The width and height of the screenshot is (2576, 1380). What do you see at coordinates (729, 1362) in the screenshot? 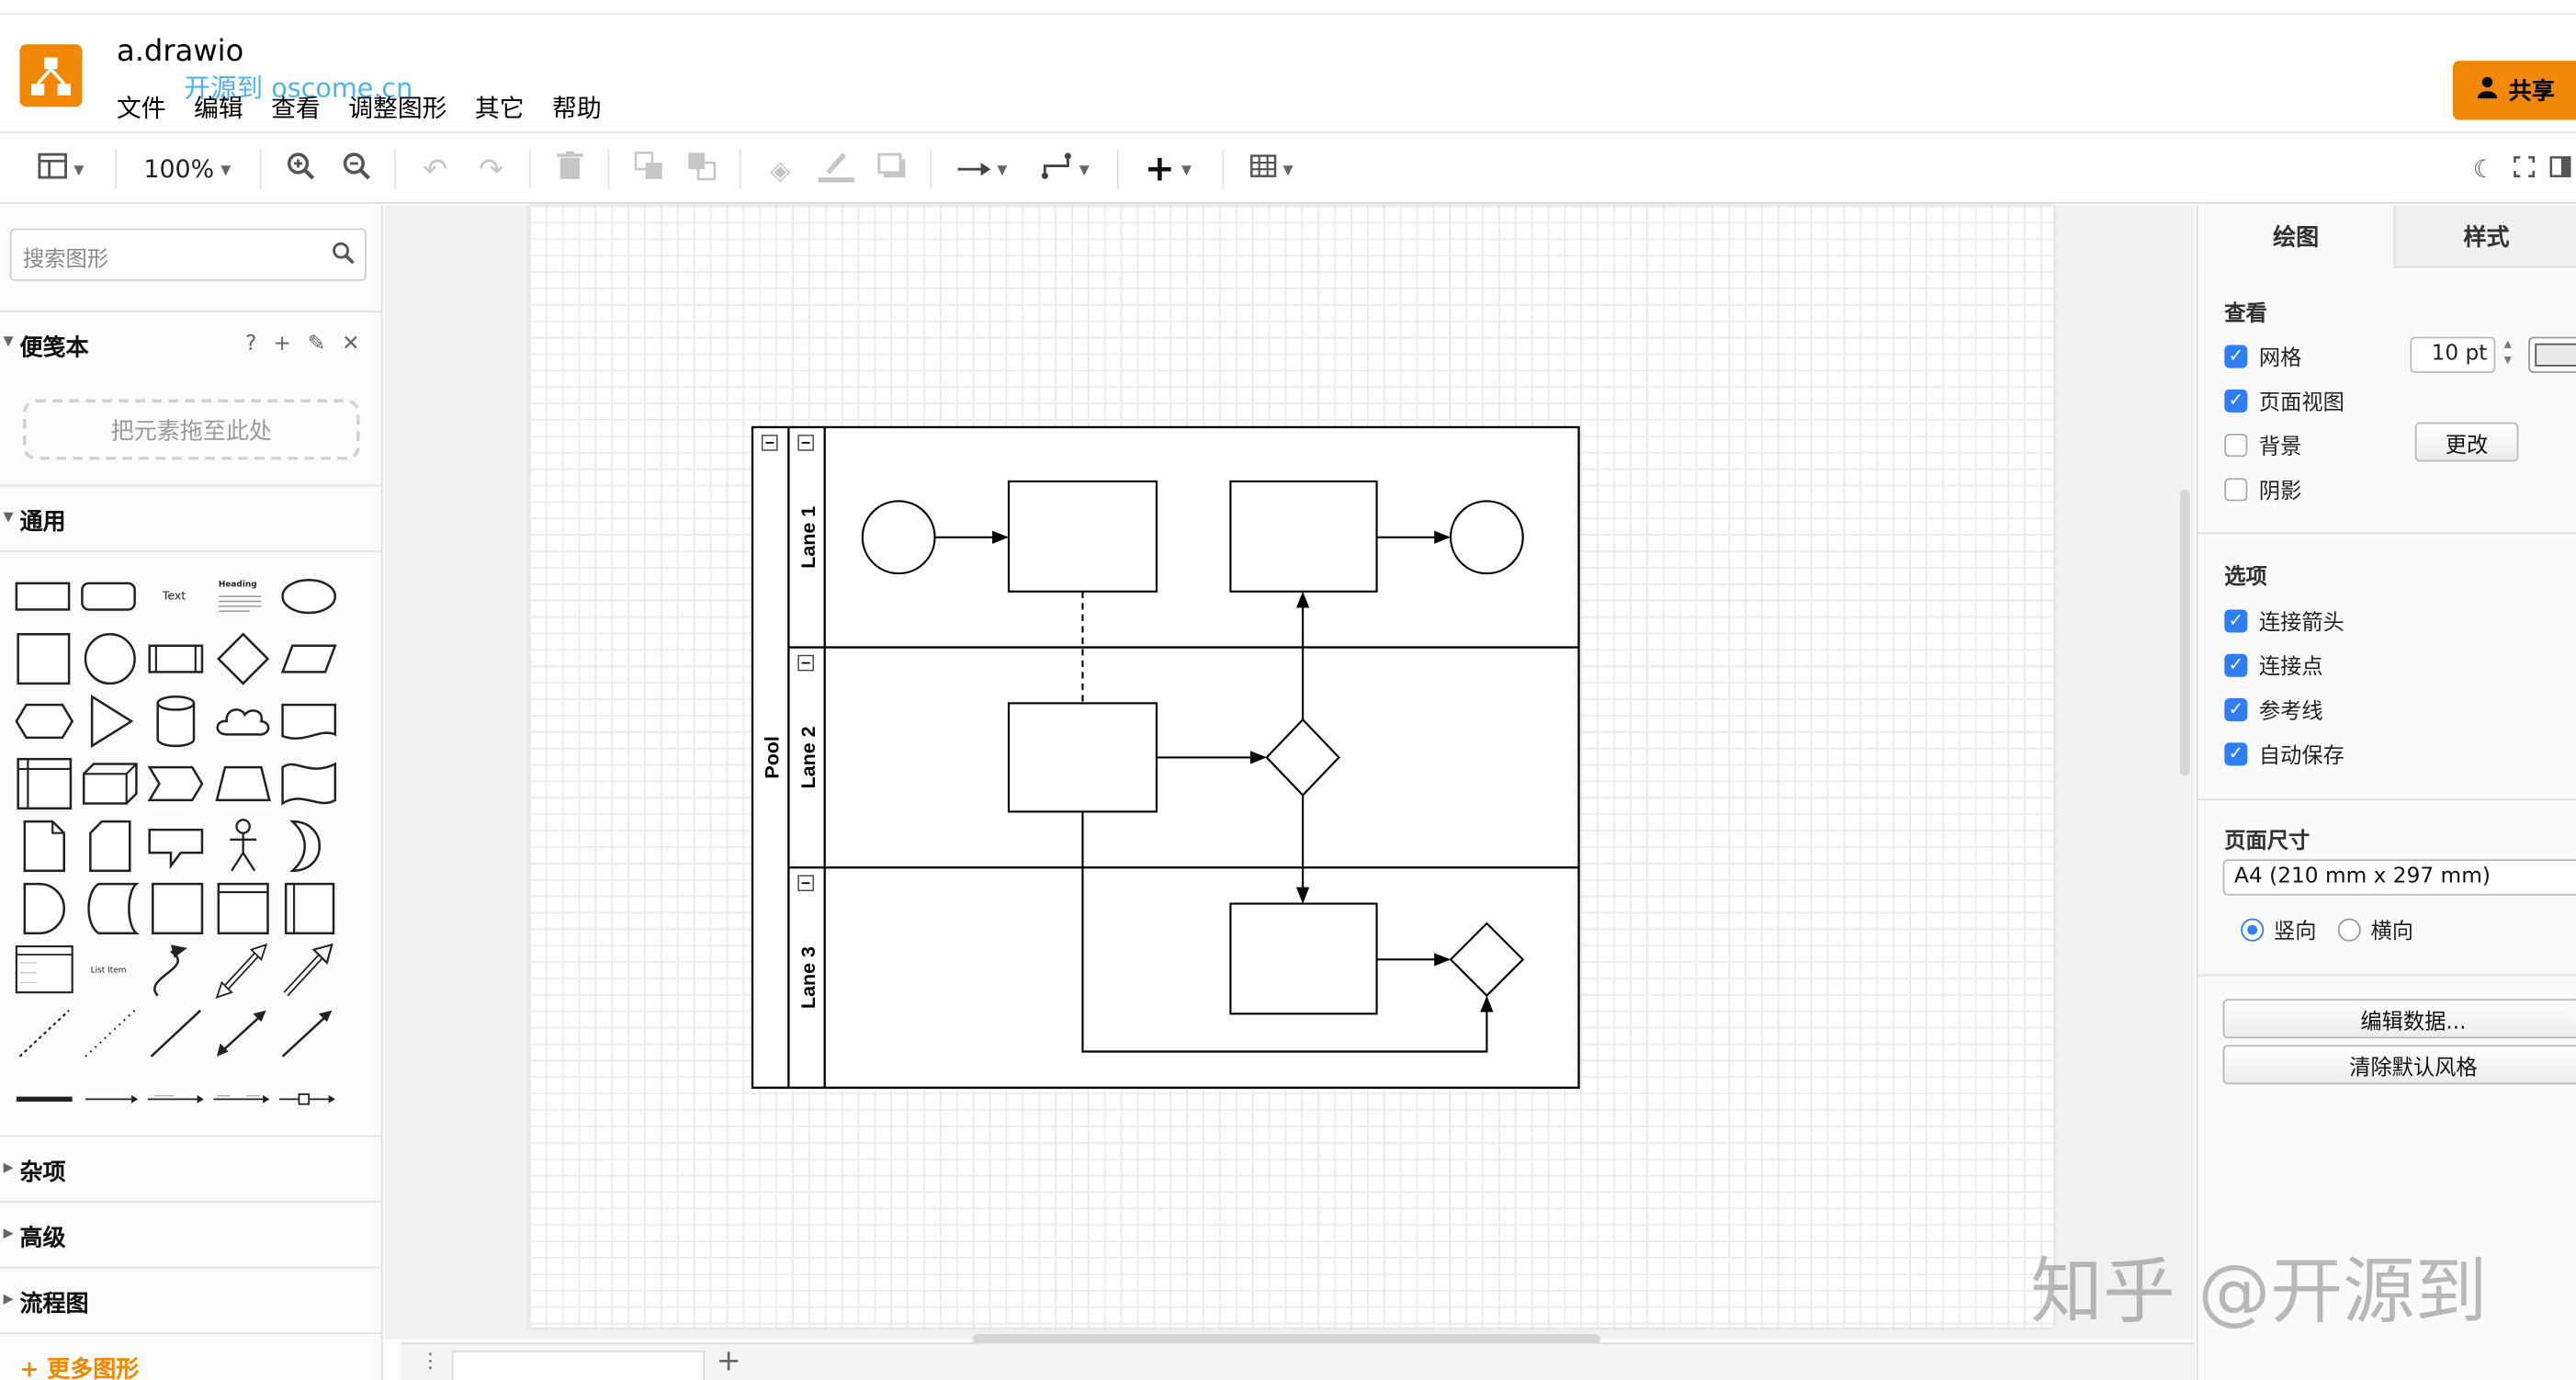
I see `add-page-icon: +` at bounding box center [729, 1362].